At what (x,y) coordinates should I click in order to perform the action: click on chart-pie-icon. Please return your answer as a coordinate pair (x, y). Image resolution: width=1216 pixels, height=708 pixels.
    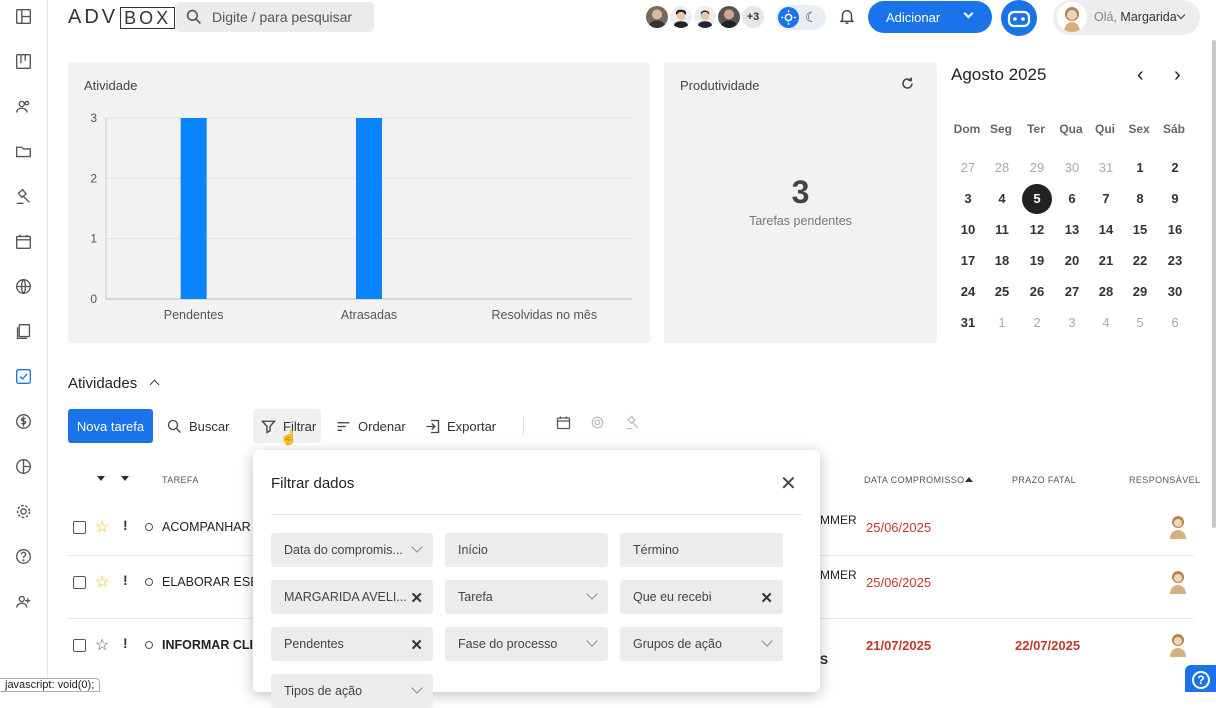
    Looking at the image, I should click on (23, 466).